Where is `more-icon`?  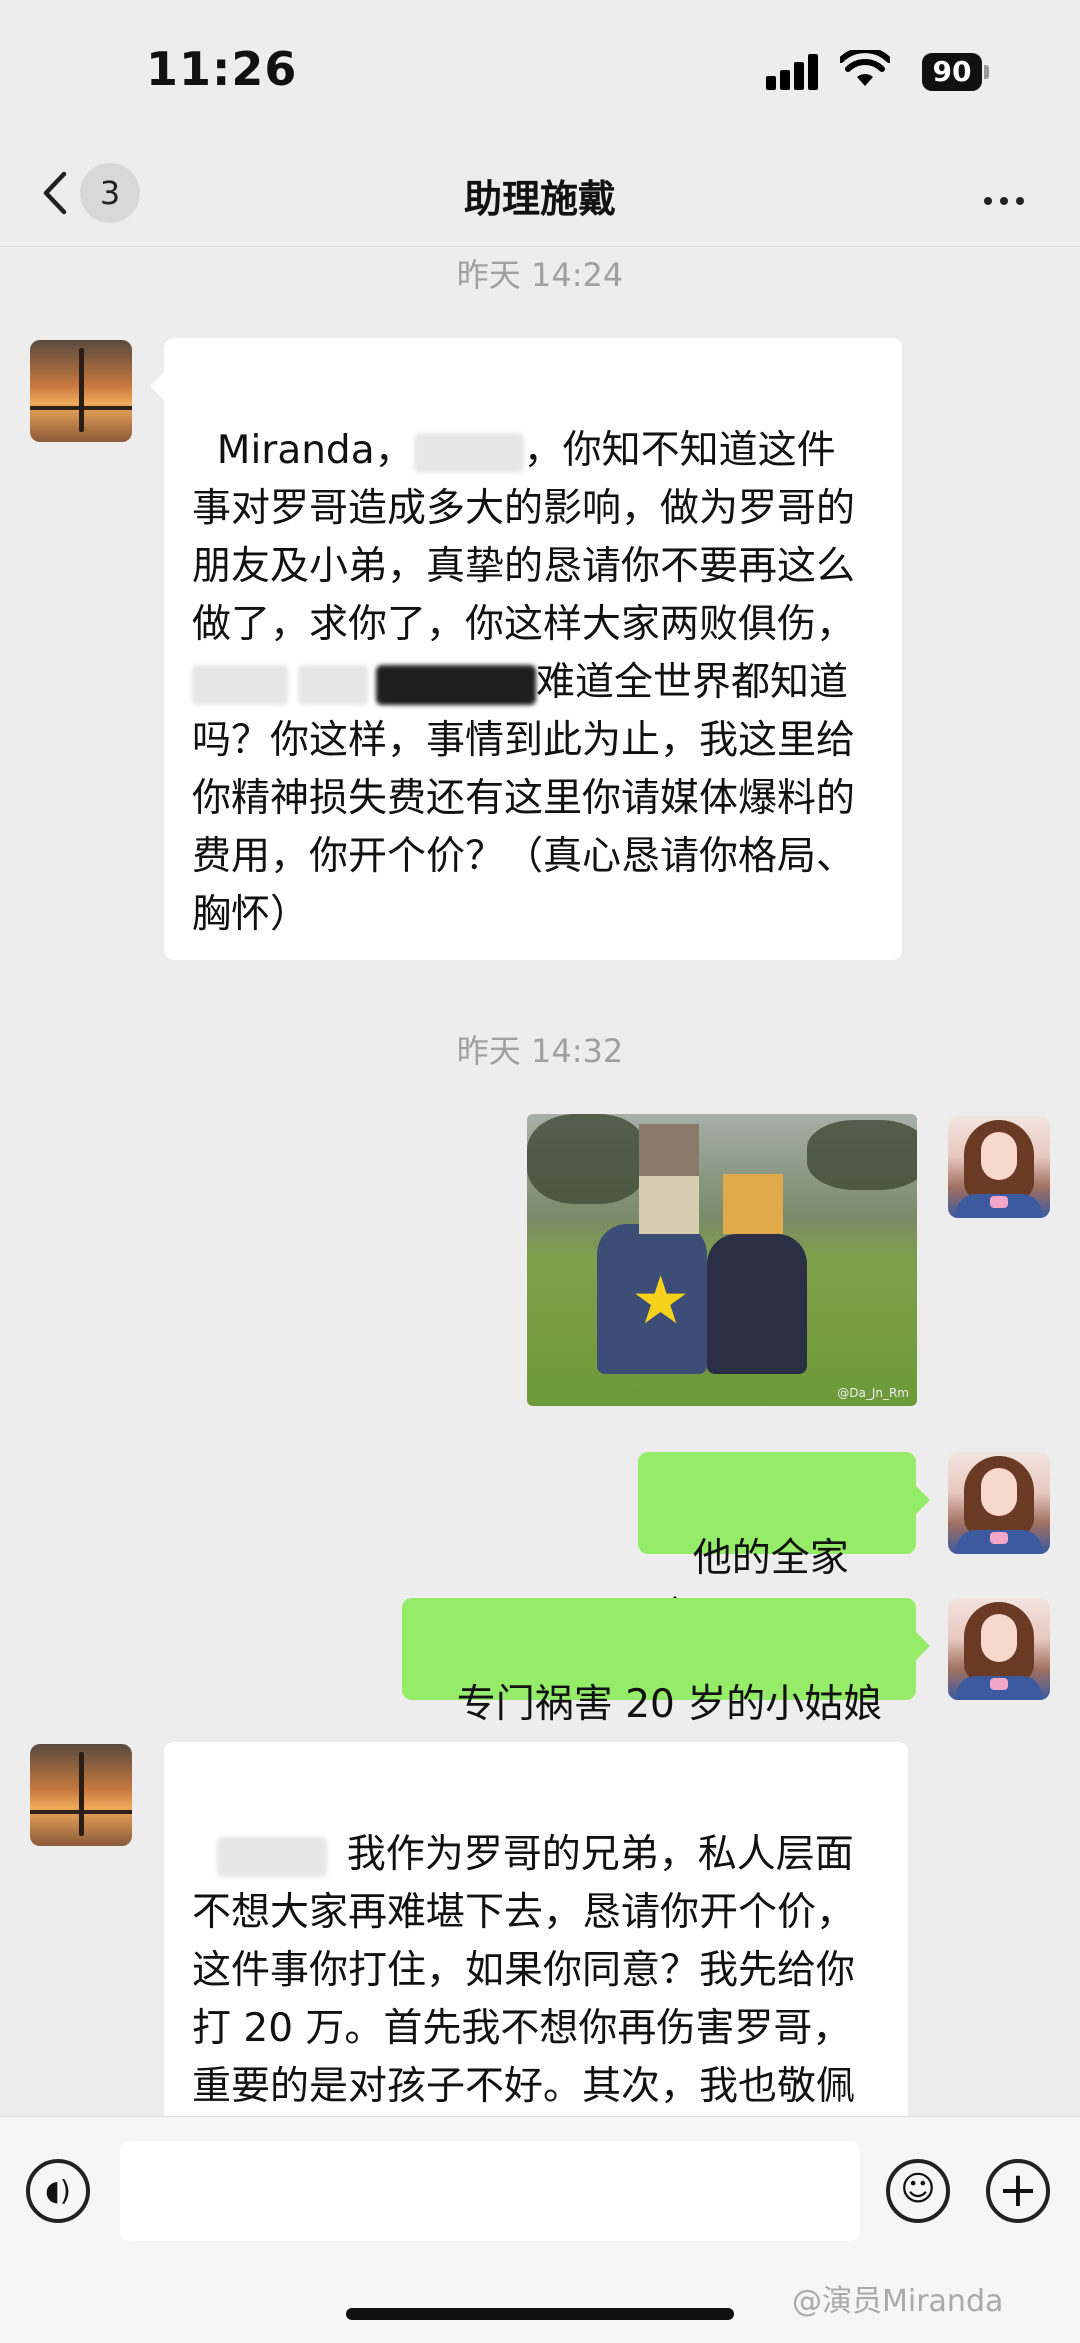
more-icon is located at coordinates (1008, 199).